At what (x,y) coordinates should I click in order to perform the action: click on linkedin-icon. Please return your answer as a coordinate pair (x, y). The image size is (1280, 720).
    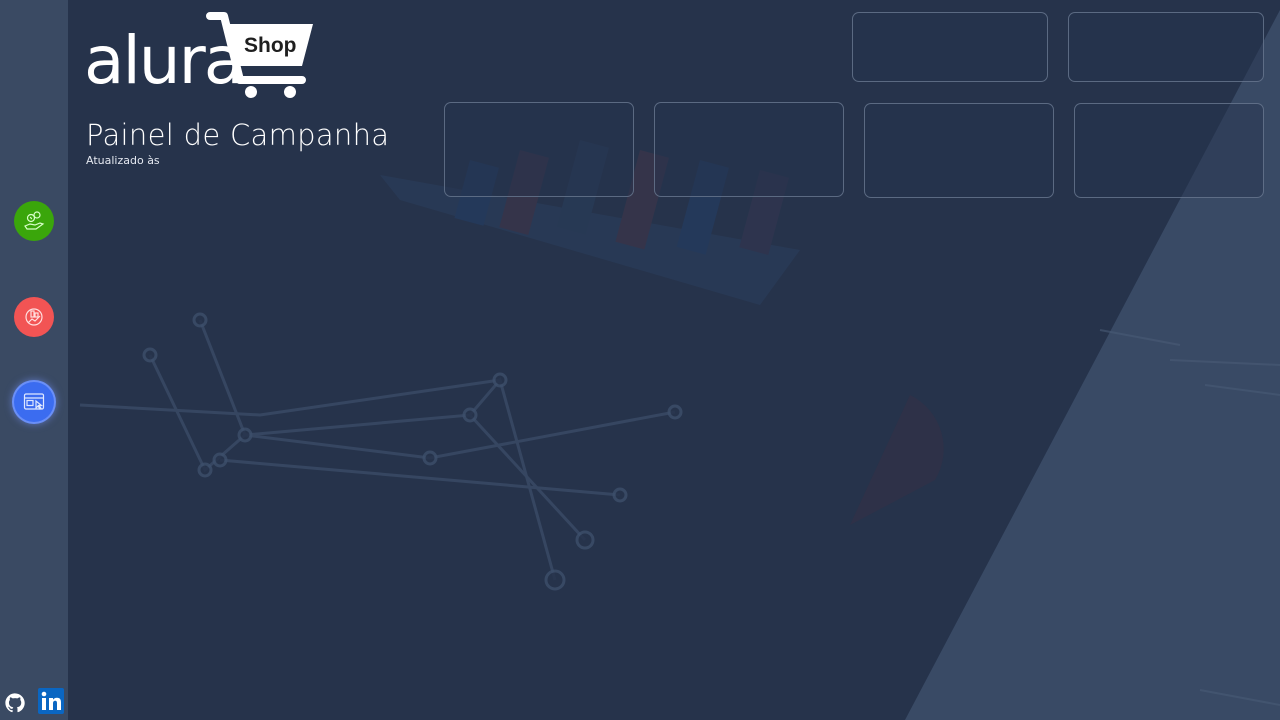
    Looking at the image, I should click on (51, 701).